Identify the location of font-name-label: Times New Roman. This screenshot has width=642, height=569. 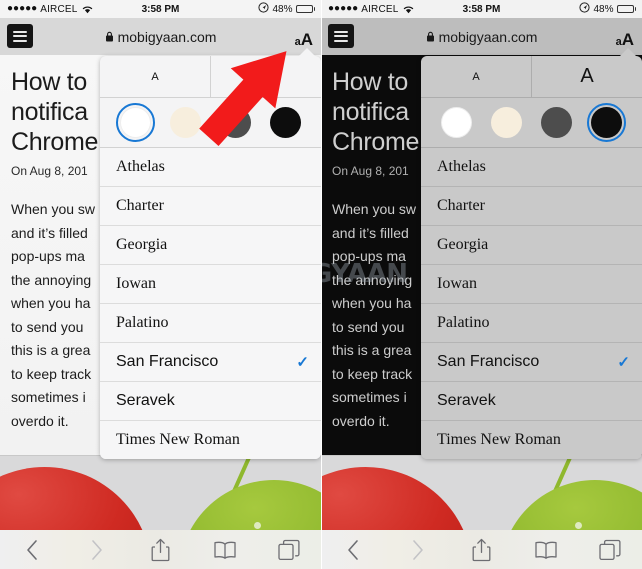
(178, 439).